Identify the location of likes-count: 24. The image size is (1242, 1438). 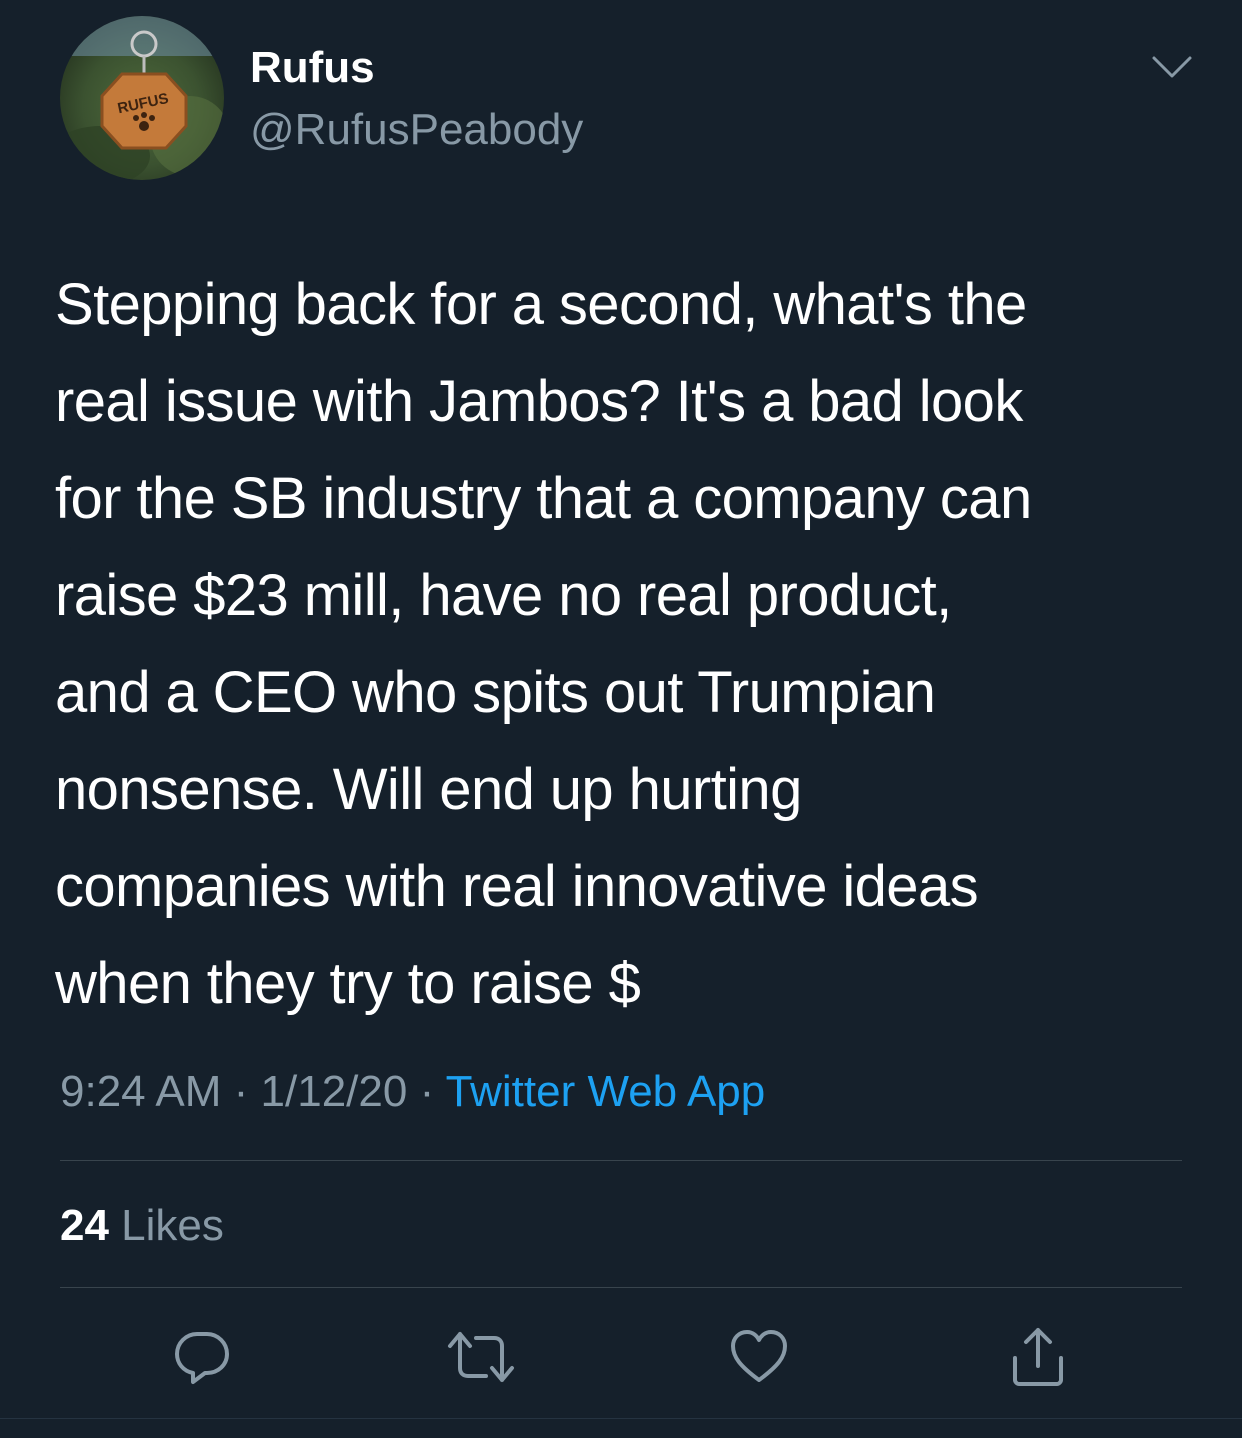
(84, 1225).